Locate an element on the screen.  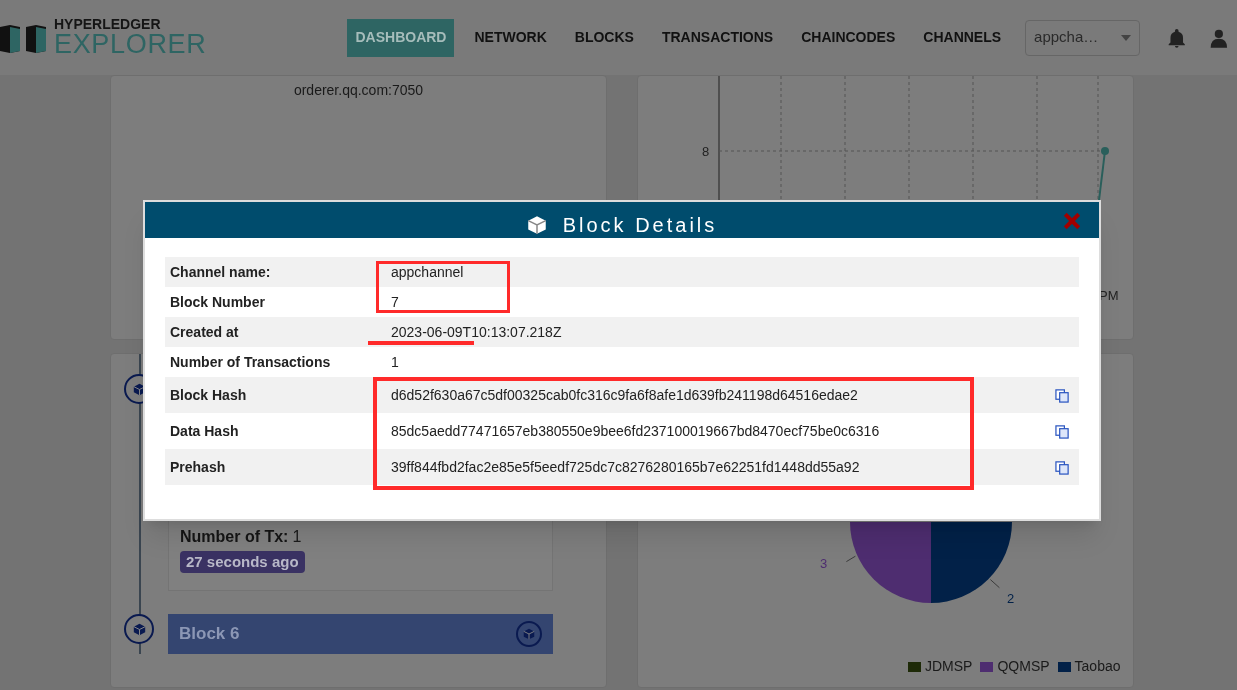
legend-label: QQMSP is located at coordinates (1023, 666).